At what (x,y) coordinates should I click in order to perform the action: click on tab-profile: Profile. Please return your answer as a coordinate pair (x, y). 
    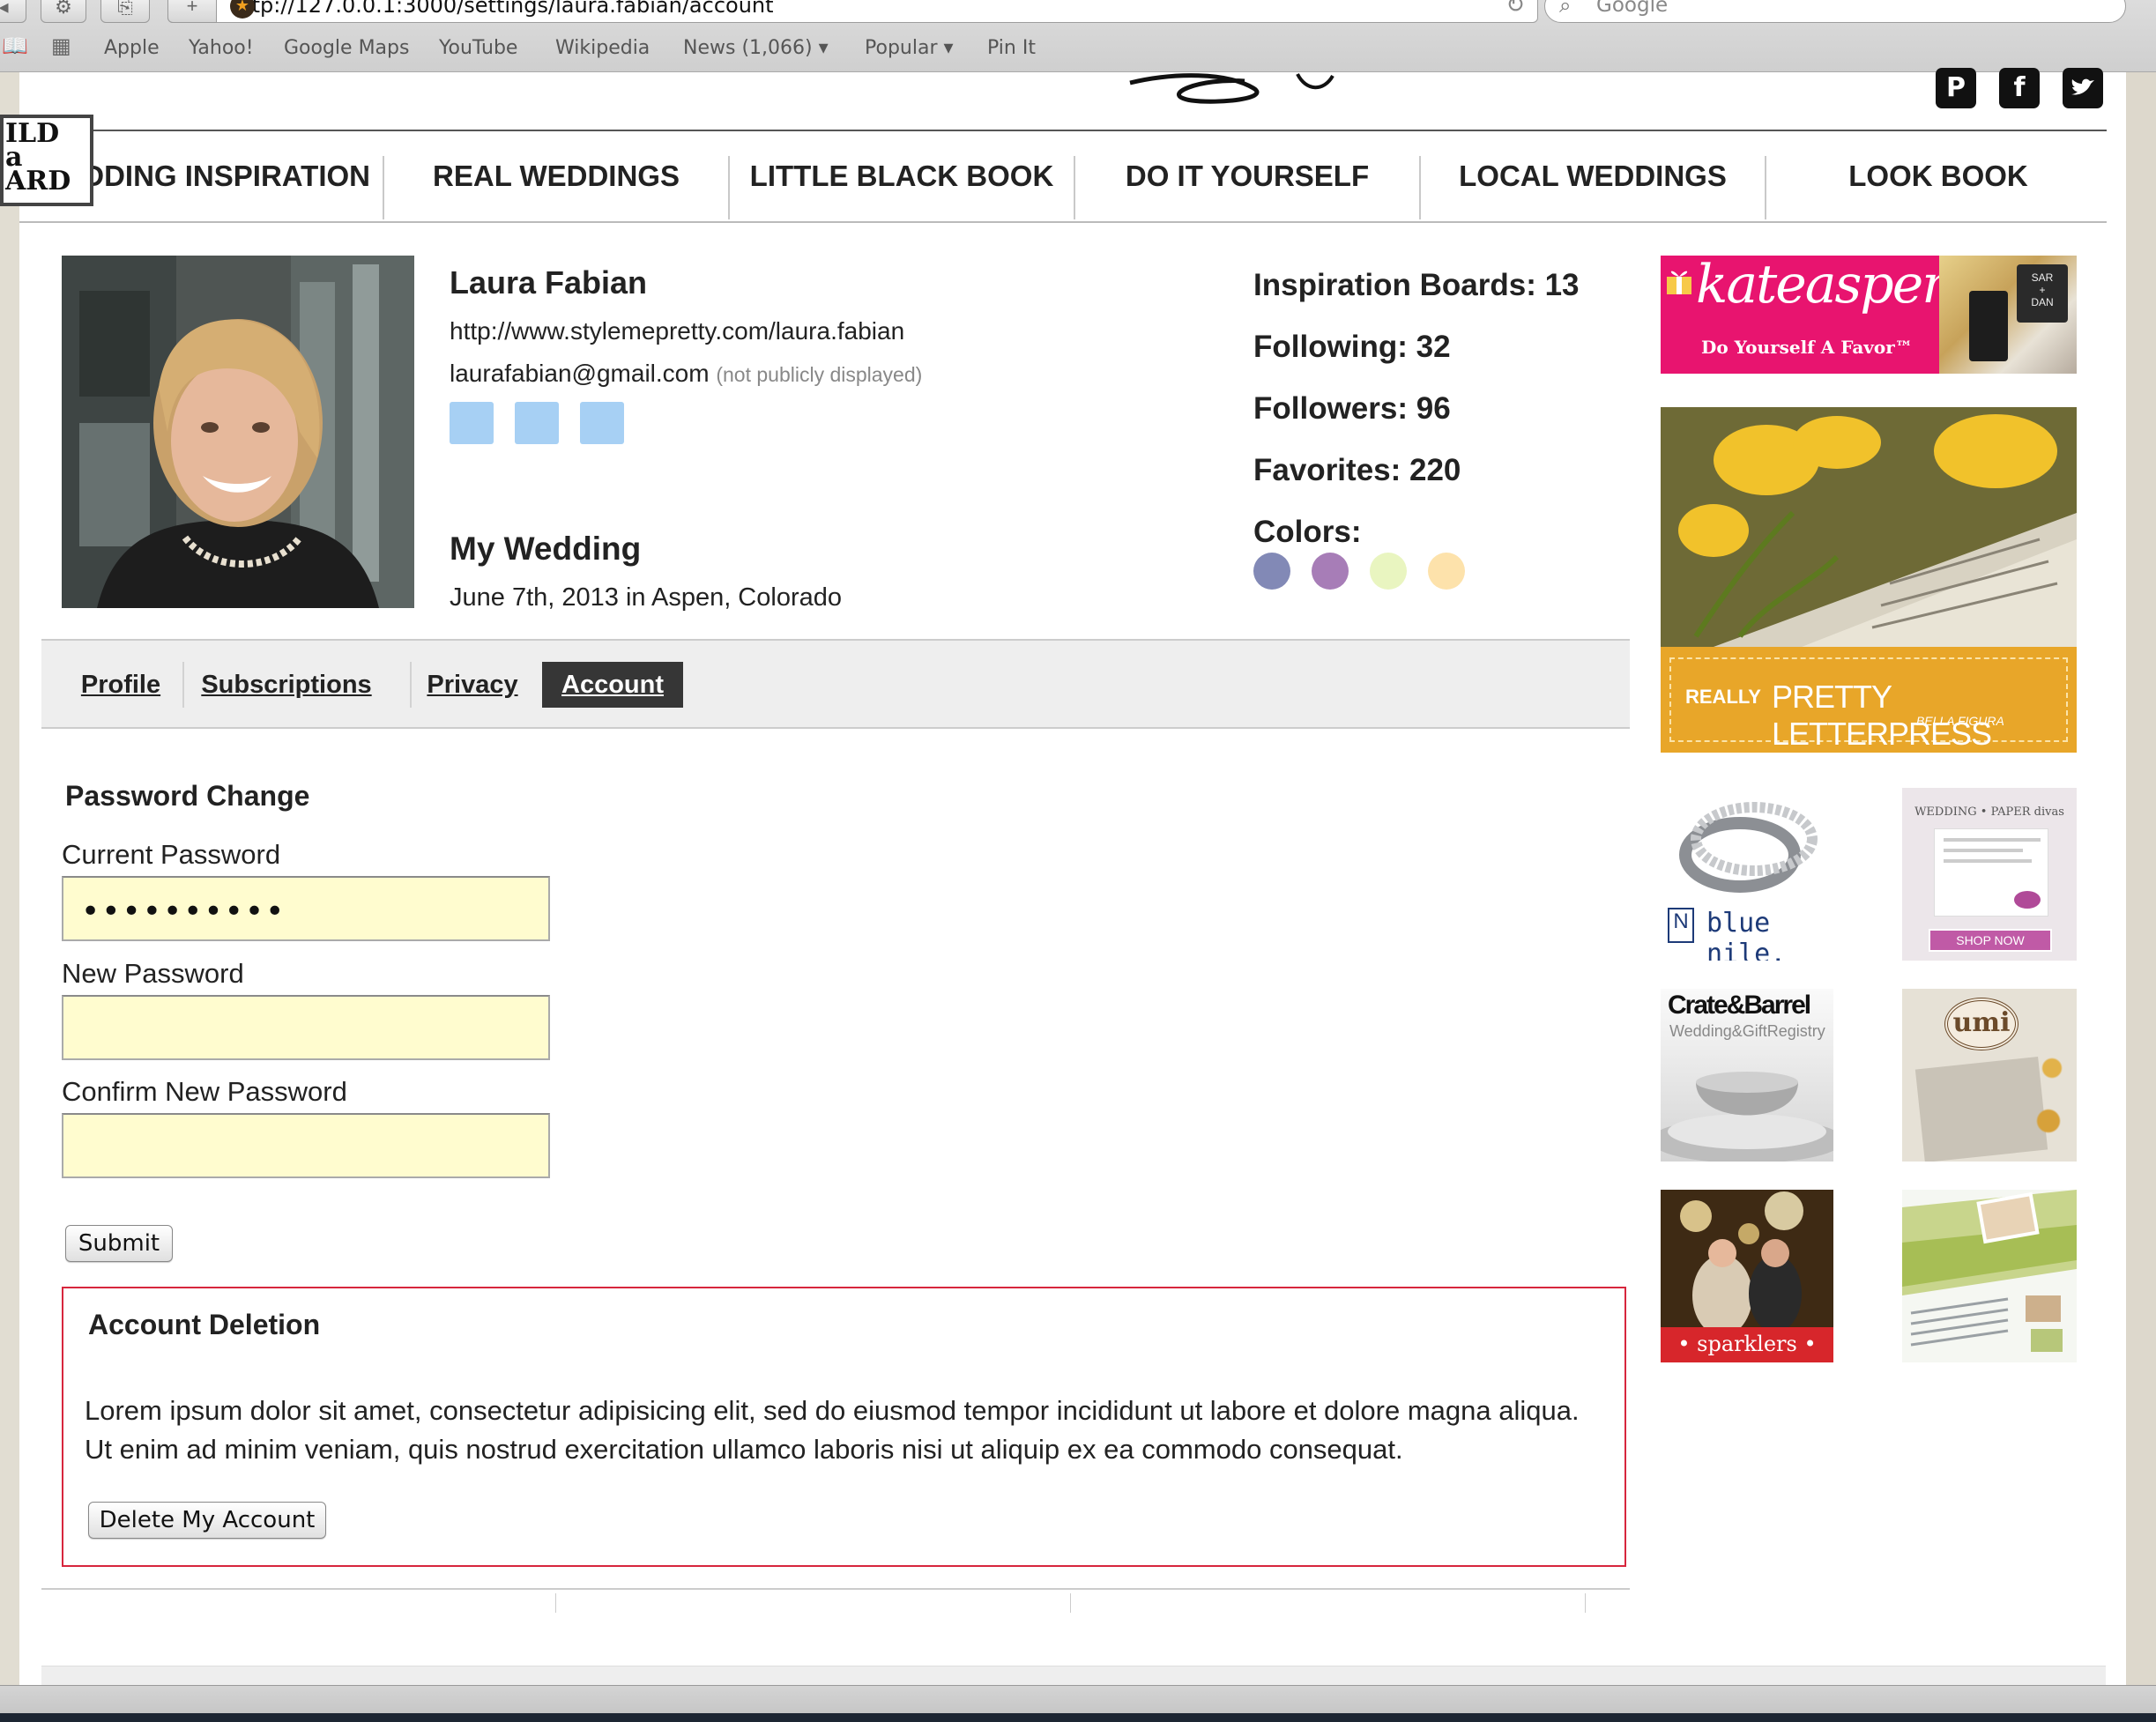
    Looking at the image, I should click on (121, 685).